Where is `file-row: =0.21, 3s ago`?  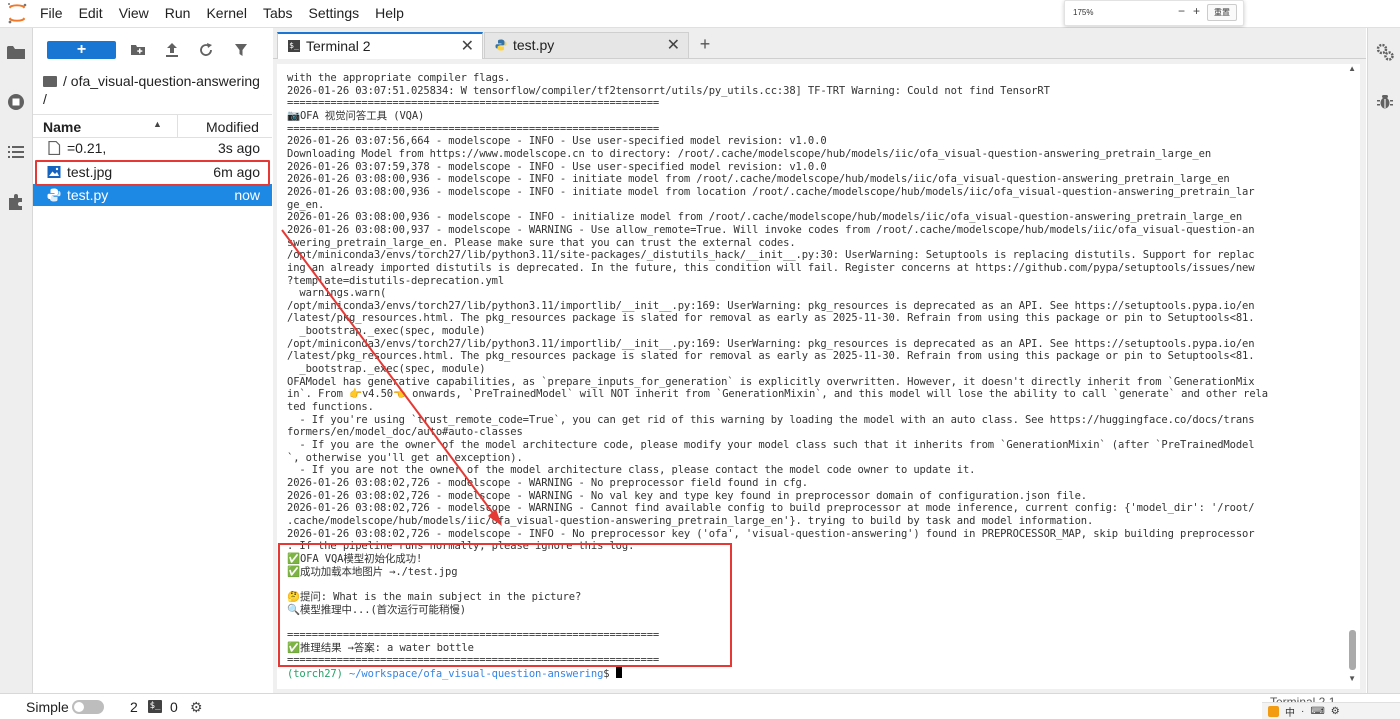
file-row: =0.21, 3s ago is located at coordinates (152, 148).